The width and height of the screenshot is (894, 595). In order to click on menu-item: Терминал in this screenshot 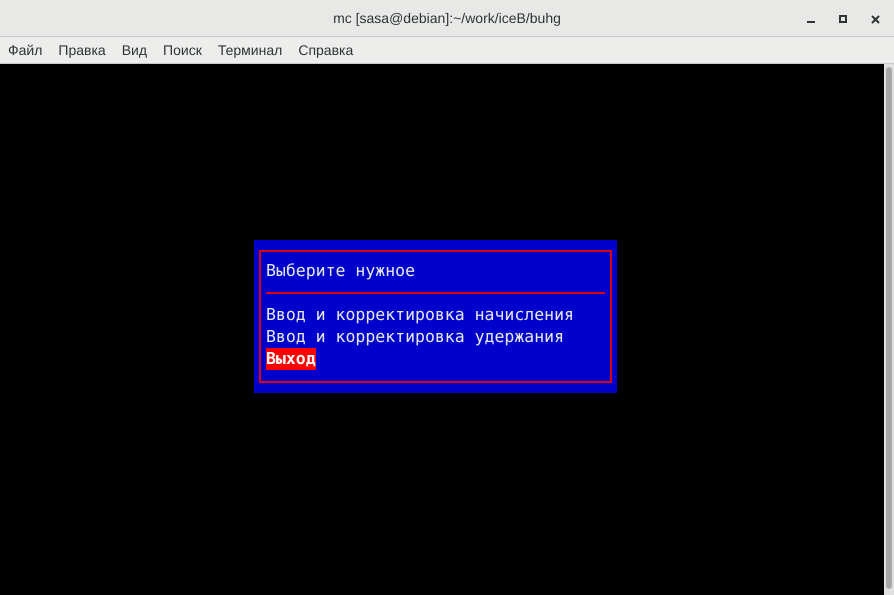, I will do `click(250, 50)`.